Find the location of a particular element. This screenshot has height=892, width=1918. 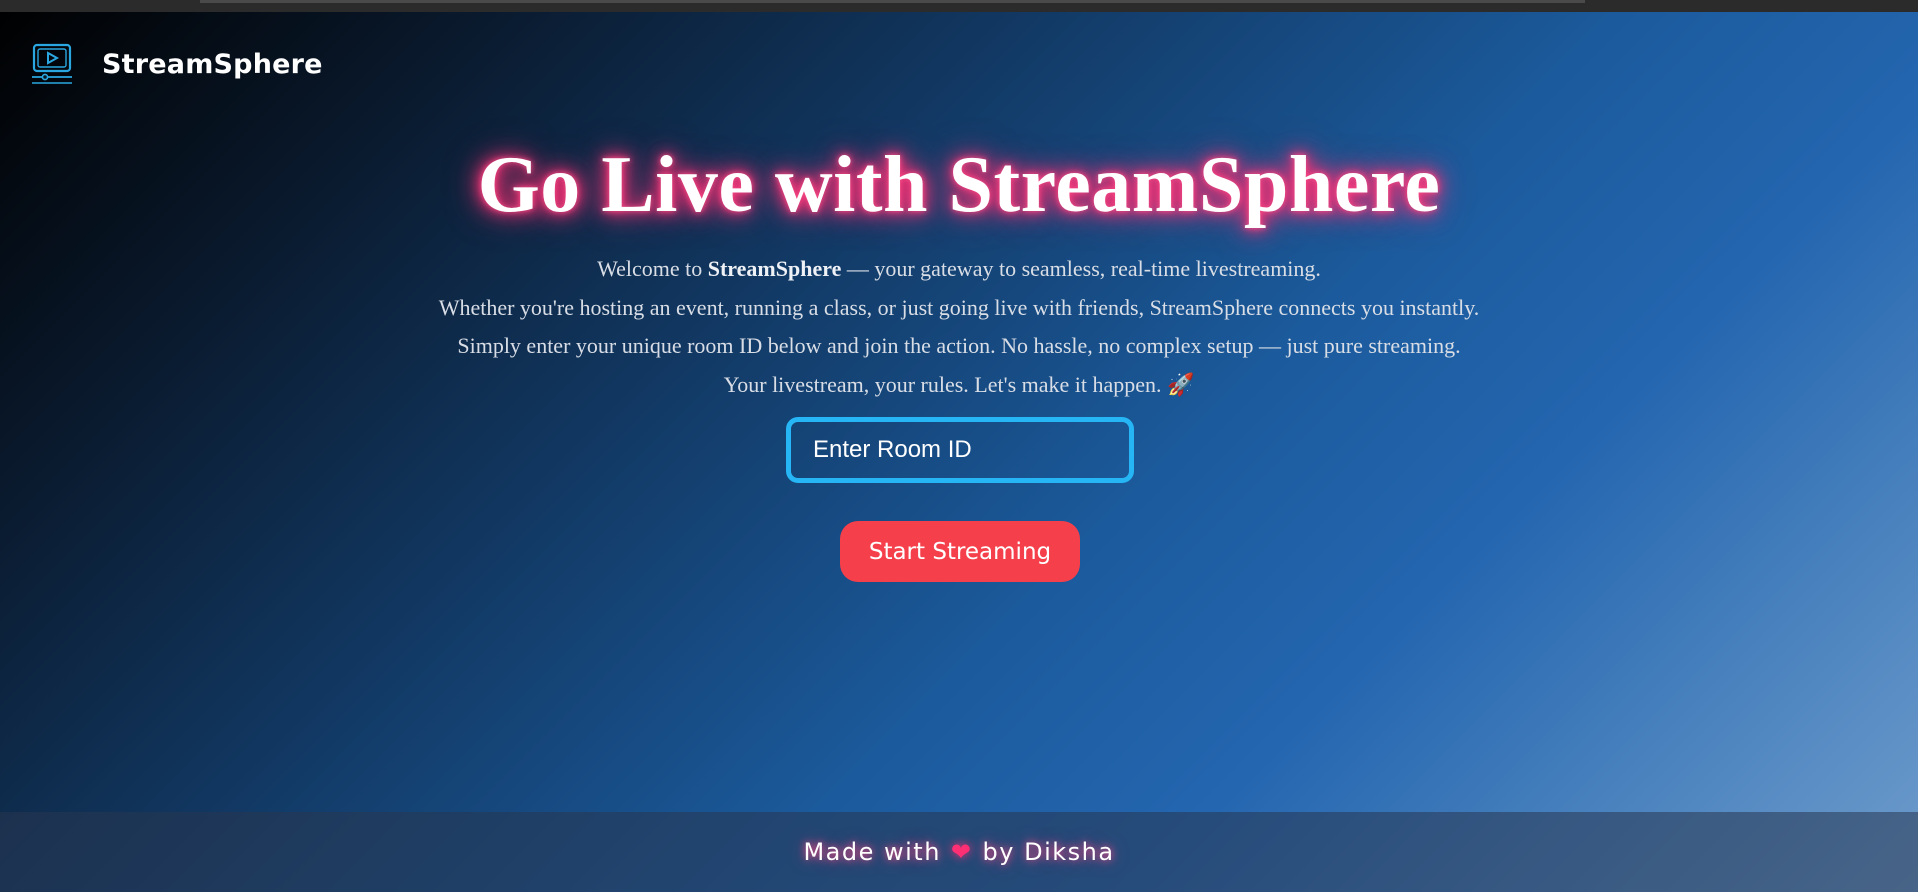

site-header: StreamSphere is located at coordinates (176, 64).